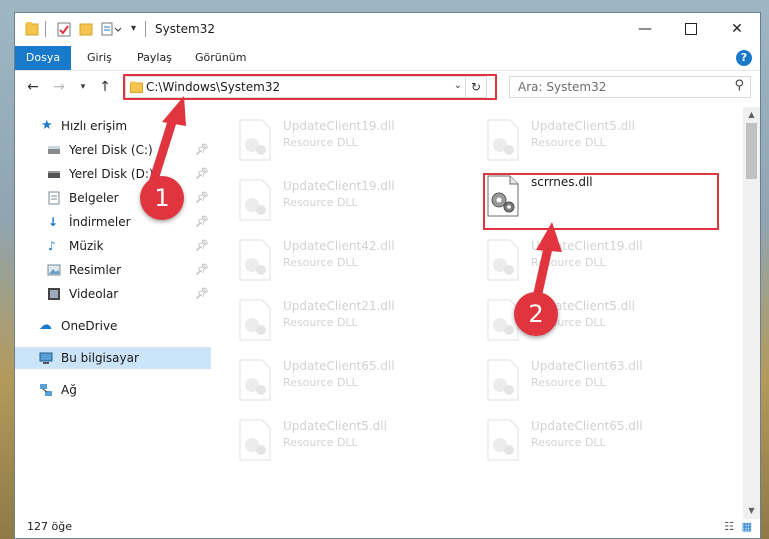 The image size is (769, 539). What do you see at coordinates (562, 87) in the screenshot?
I see `search-input: Ara: System32` at bounding box center [562, 87].